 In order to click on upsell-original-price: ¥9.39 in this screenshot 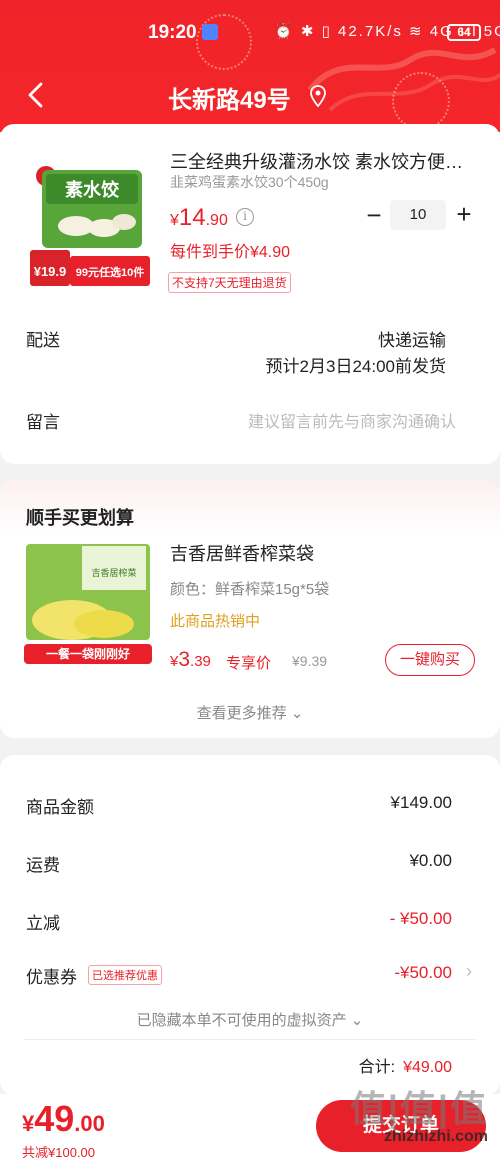, I will do `click(310, 661)`.